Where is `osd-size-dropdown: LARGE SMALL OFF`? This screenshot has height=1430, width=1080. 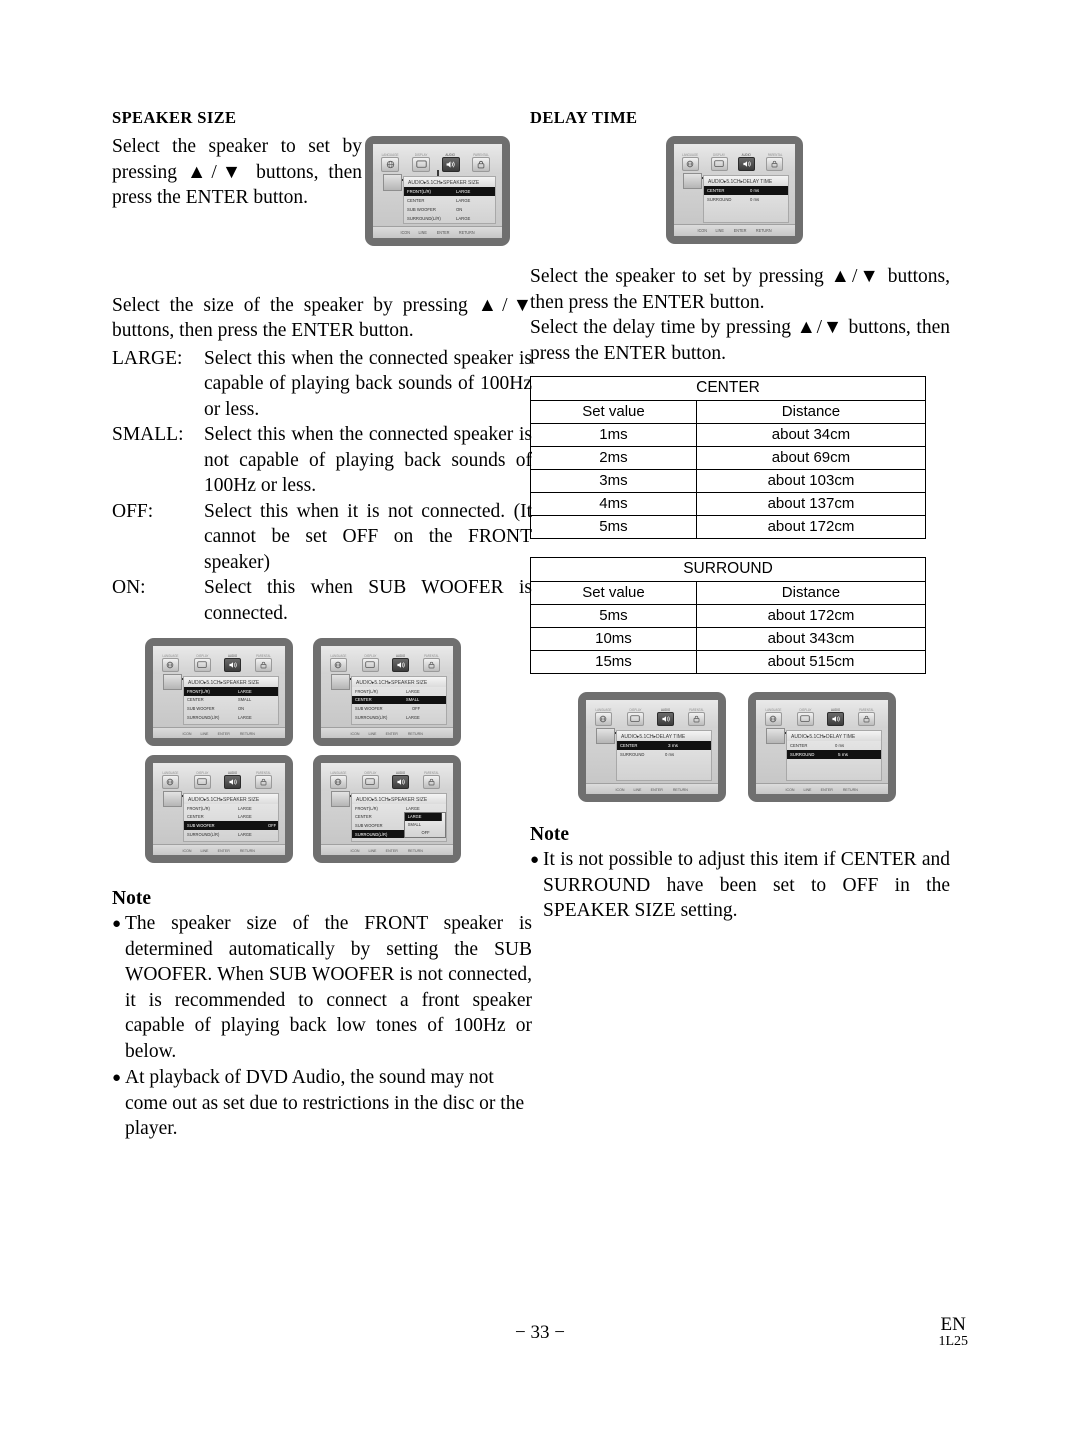 osd-size-dropdown: LARGE SMALL OFF is located at coordinates (425, 825).